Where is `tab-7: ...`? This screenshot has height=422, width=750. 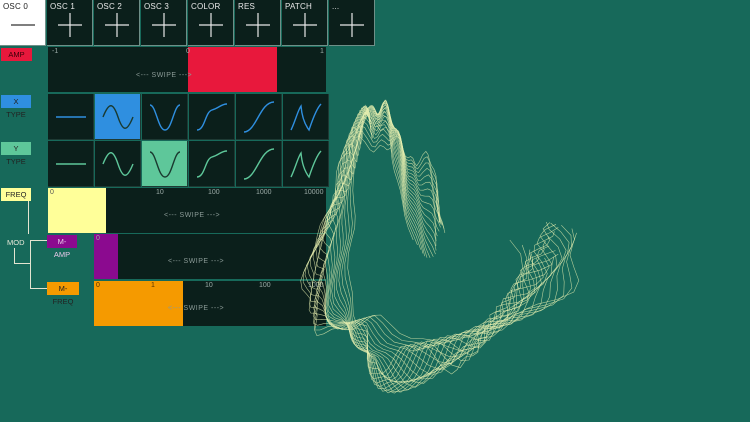
tab-7: ... is located at coordinates (352, 23).